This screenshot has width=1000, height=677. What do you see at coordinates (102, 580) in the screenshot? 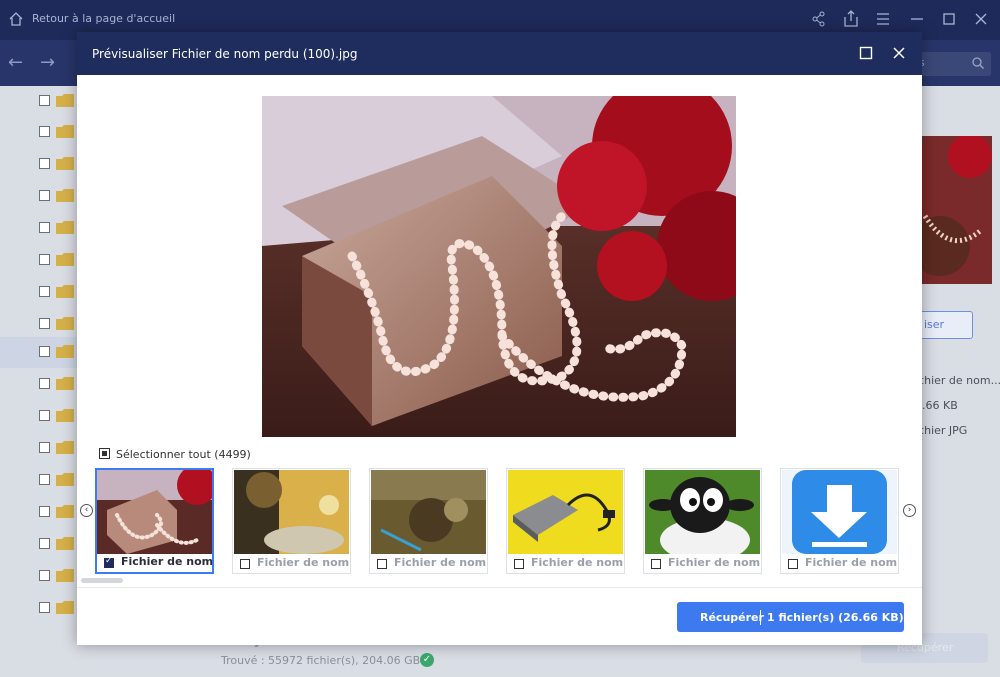
I see `thumbnail-scrollbar` at bounding box center [102, 580].